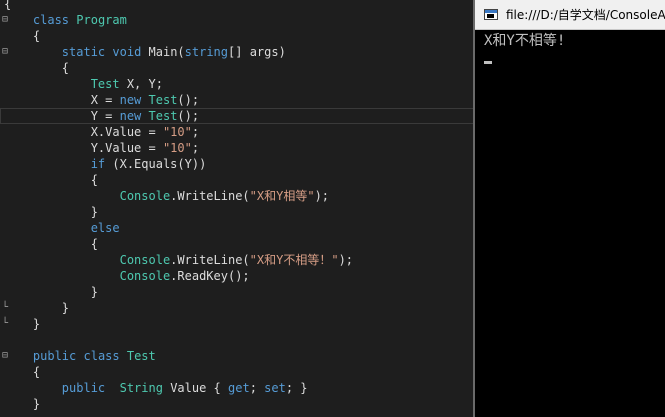 This screenshot has height=417, width=665. What do you see at coordinates (195, 388) in the screenshot?
I see `code-token: Value {` at bounding box center [195, 388].